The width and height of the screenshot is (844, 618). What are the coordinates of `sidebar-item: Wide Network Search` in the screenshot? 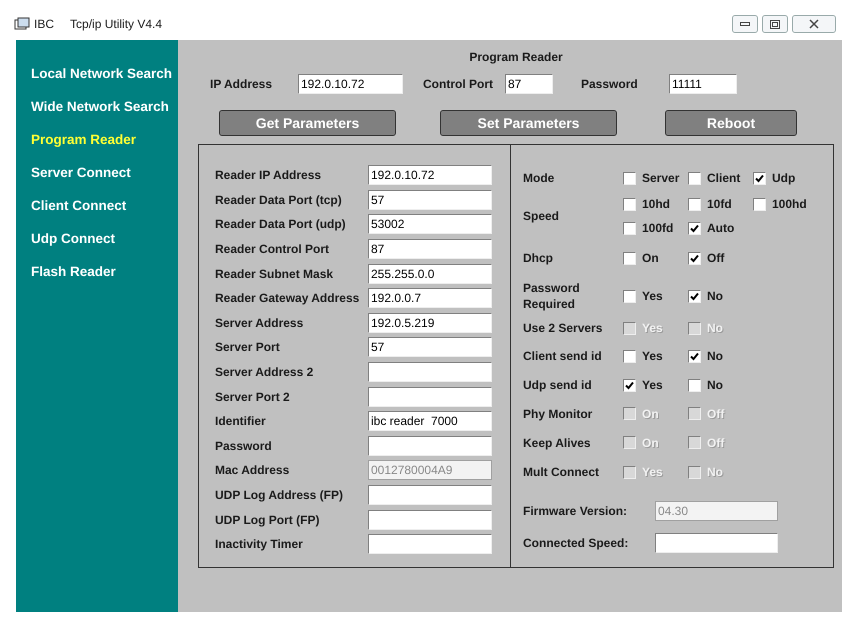 It's located at (97, 115).